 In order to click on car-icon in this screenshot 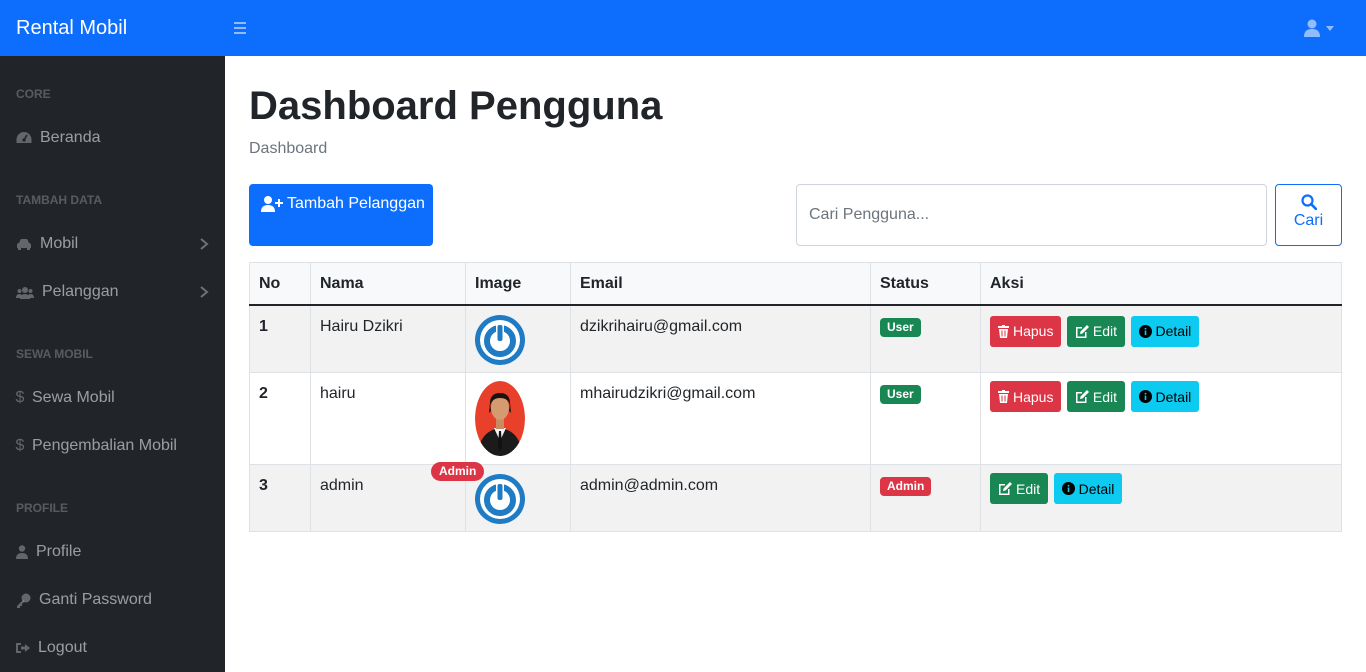, I will do `click(24, 244)`.